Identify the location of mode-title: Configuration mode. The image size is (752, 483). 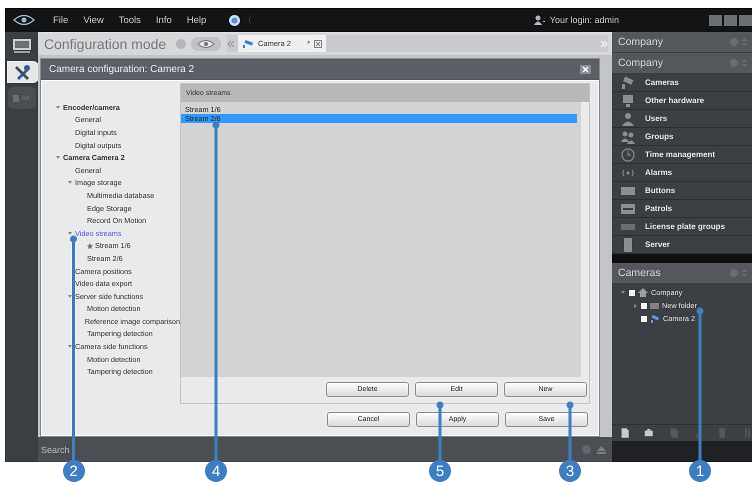
(106, 44).